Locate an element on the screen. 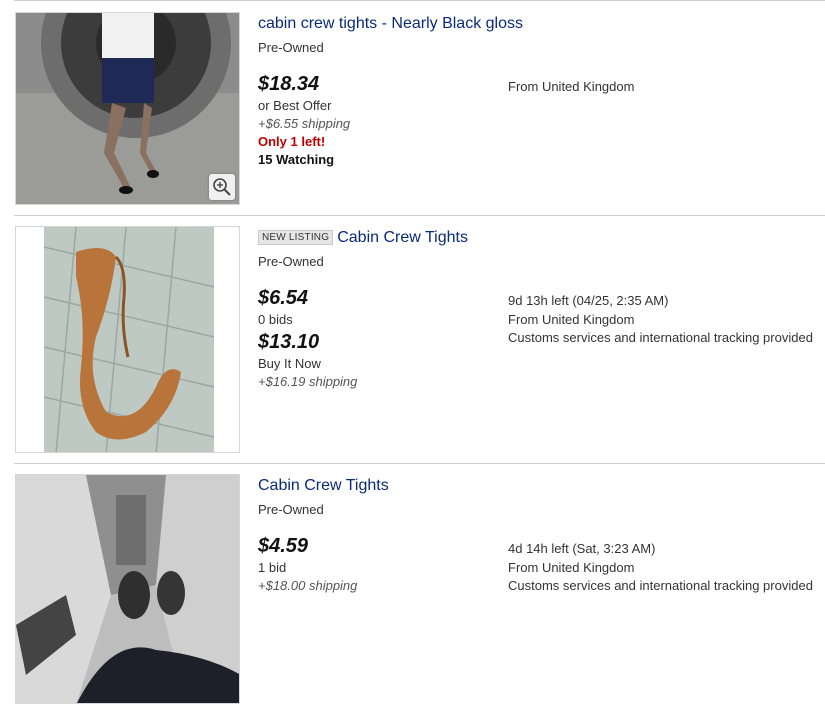 This screenshot has height=704, width=825. buy-it-now-label: Buy It Now is located at coordinates (289, 363).